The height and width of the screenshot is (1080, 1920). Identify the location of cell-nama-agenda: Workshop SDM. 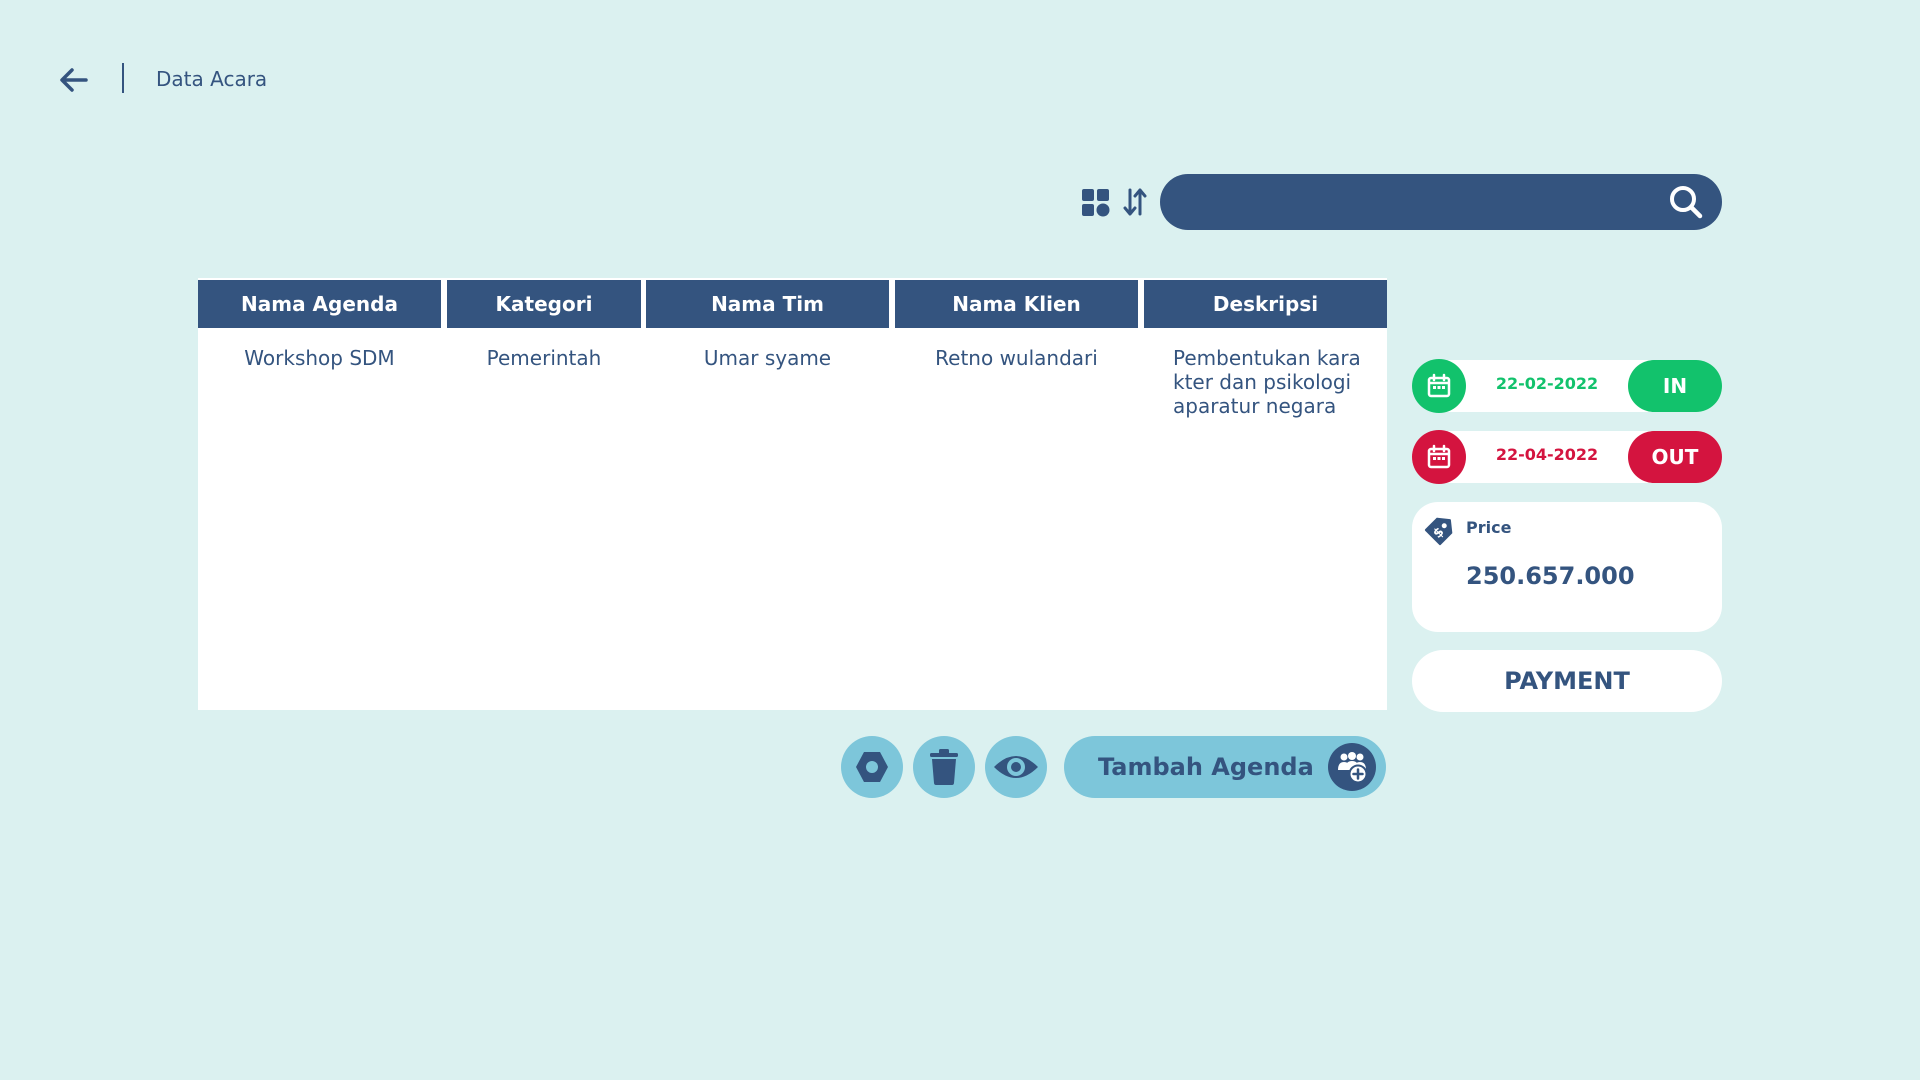
(319, 358).